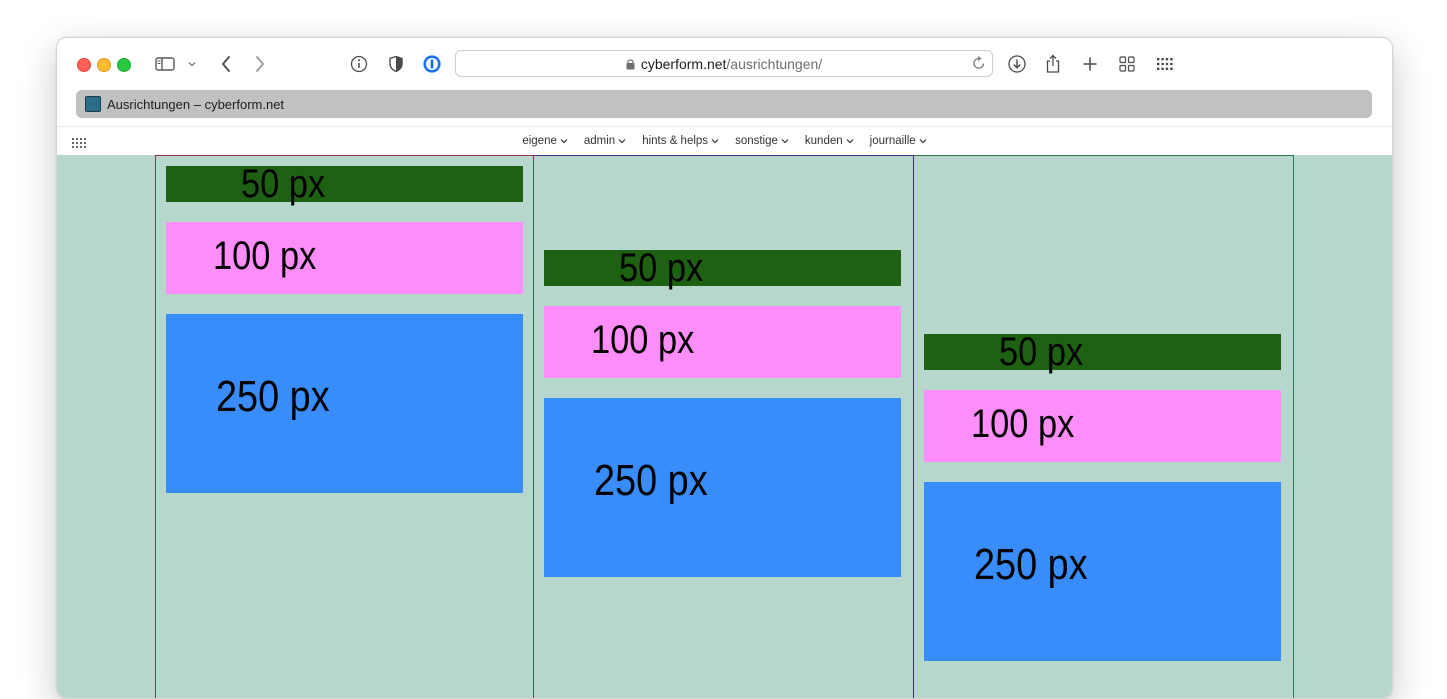 The height and width of the screenshot is (699, 1447). Describe the element at coordinates (756, 141) in the screenshot. I see `nav-item-label: sonstige` at that location.